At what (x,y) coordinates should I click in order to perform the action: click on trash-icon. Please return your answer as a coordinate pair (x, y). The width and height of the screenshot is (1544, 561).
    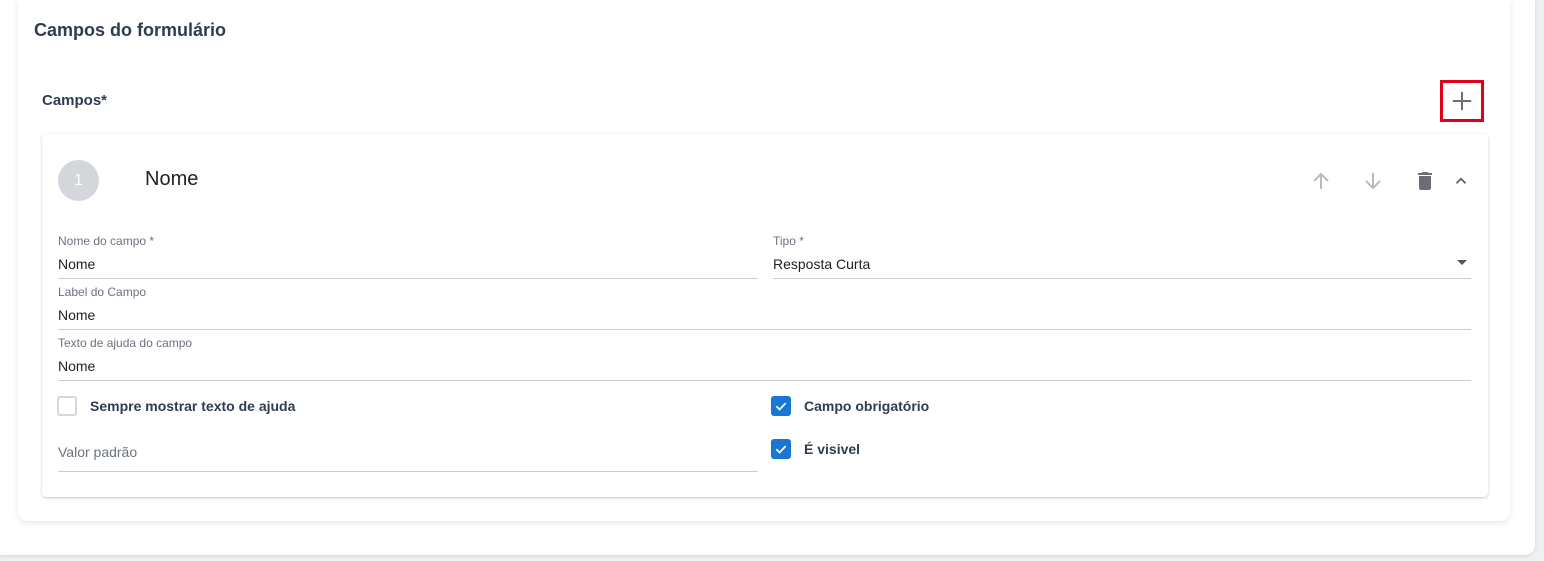
    Looking at the image, I should click on (1425, 181).